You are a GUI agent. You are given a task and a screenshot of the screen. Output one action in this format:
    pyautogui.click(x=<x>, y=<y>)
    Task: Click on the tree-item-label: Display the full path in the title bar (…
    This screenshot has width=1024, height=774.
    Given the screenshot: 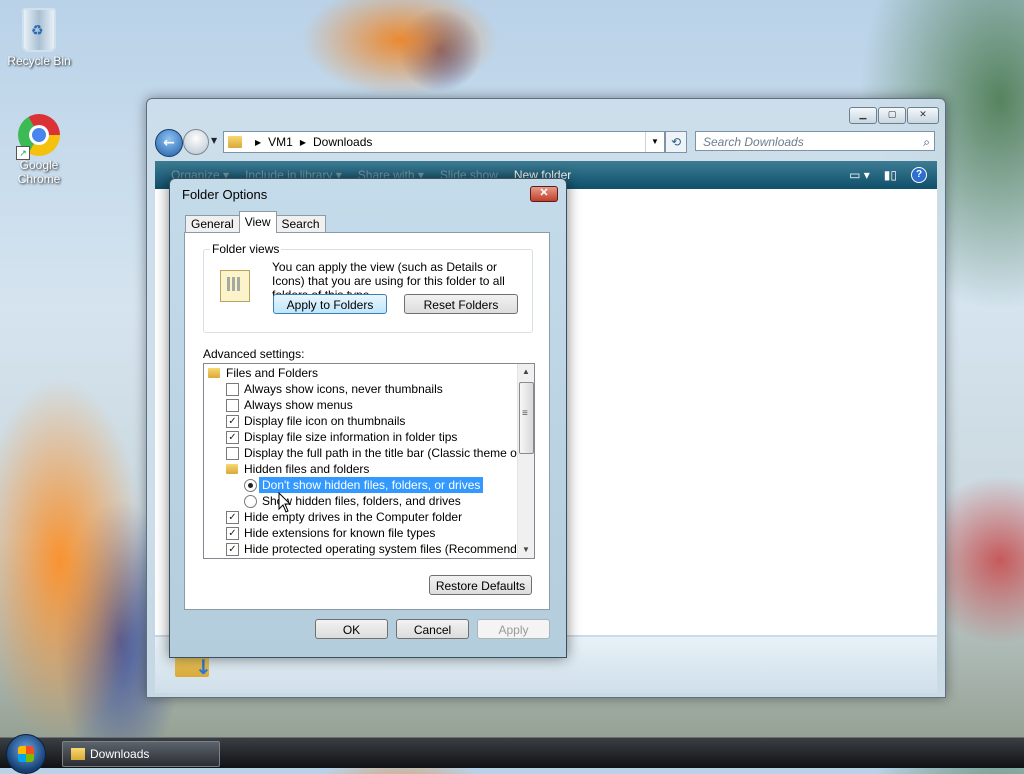 What is the action you would take?
    pyautogui.click(x=389, y=453)
    